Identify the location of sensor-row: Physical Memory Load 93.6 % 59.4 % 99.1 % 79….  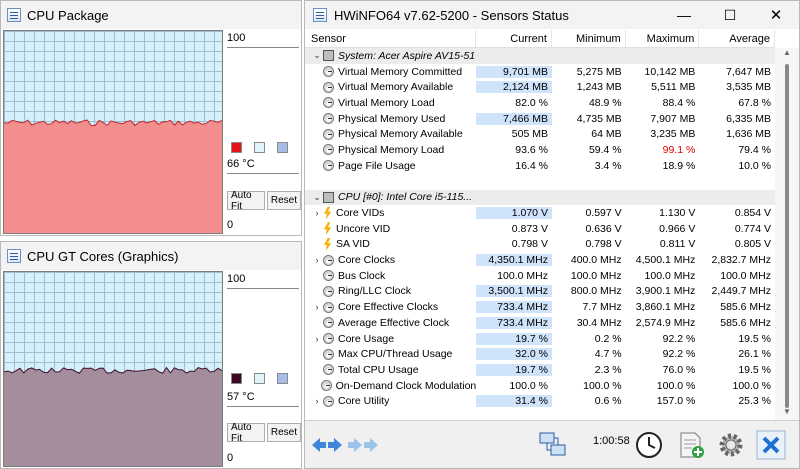
(540, 150).